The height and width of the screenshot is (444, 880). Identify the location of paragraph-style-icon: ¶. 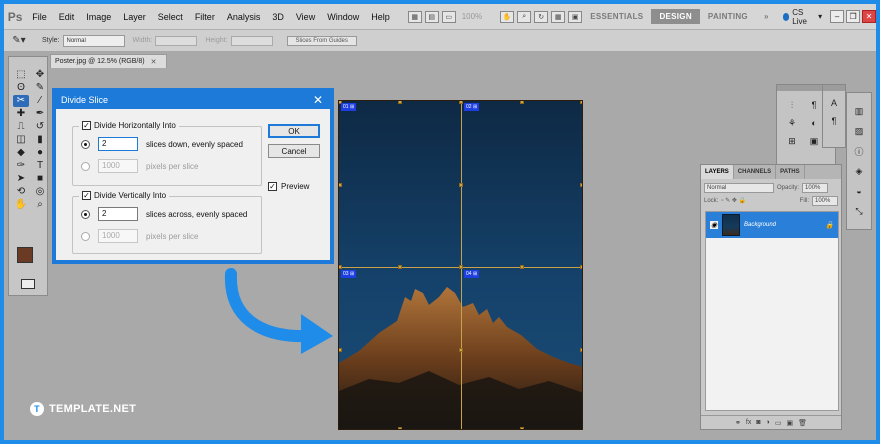
(814, 105).